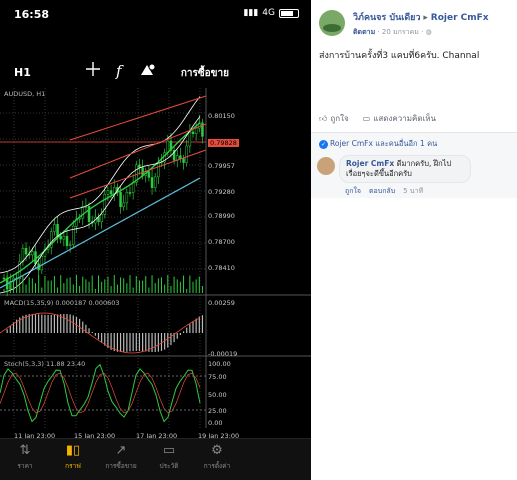  I want to click on comment-avatar, so click(326, 166).